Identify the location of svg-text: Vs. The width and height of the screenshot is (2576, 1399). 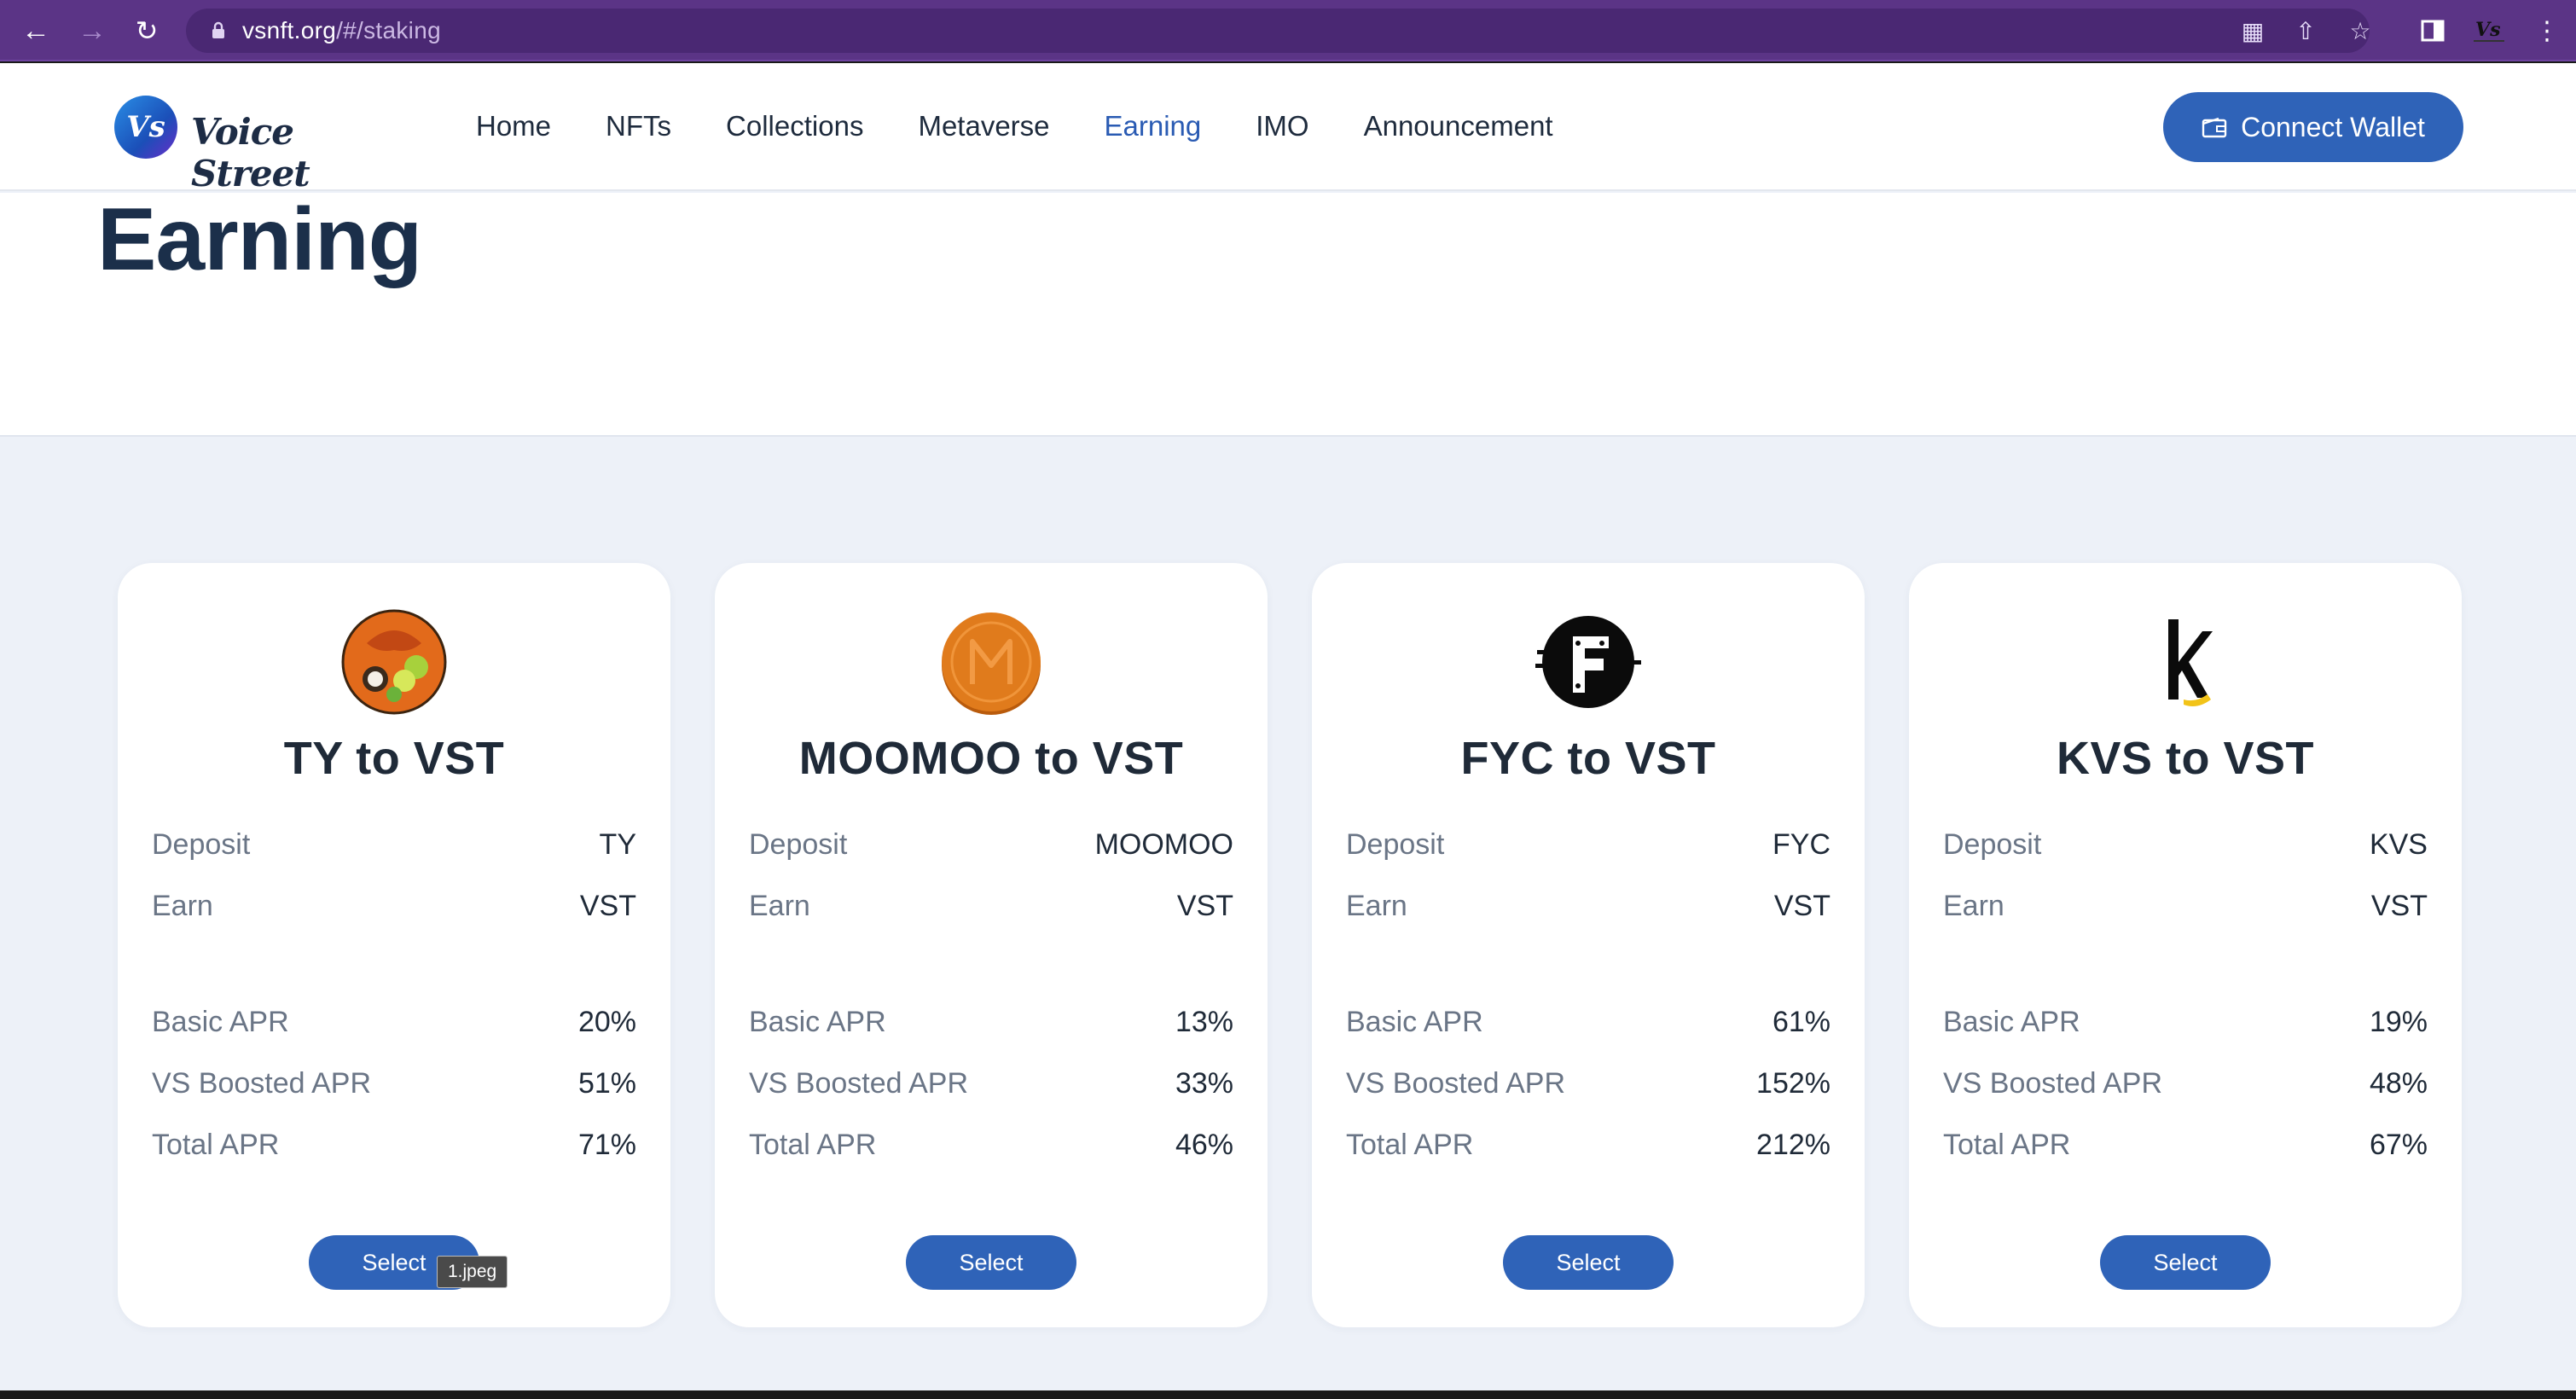
(2487, 30).